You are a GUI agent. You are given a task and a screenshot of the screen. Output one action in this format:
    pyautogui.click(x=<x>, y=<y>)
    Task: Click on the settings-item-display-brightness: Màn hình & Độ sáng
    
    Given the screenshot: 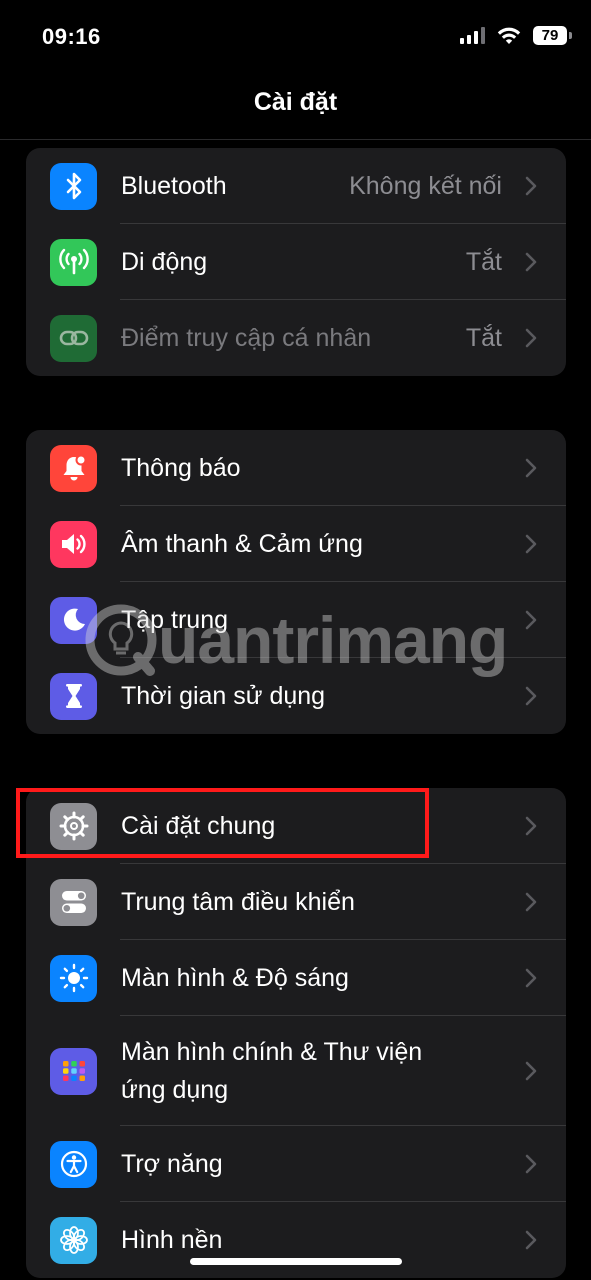 What is the action you would take?
    pyautogui.click(x=296, y=978)
    